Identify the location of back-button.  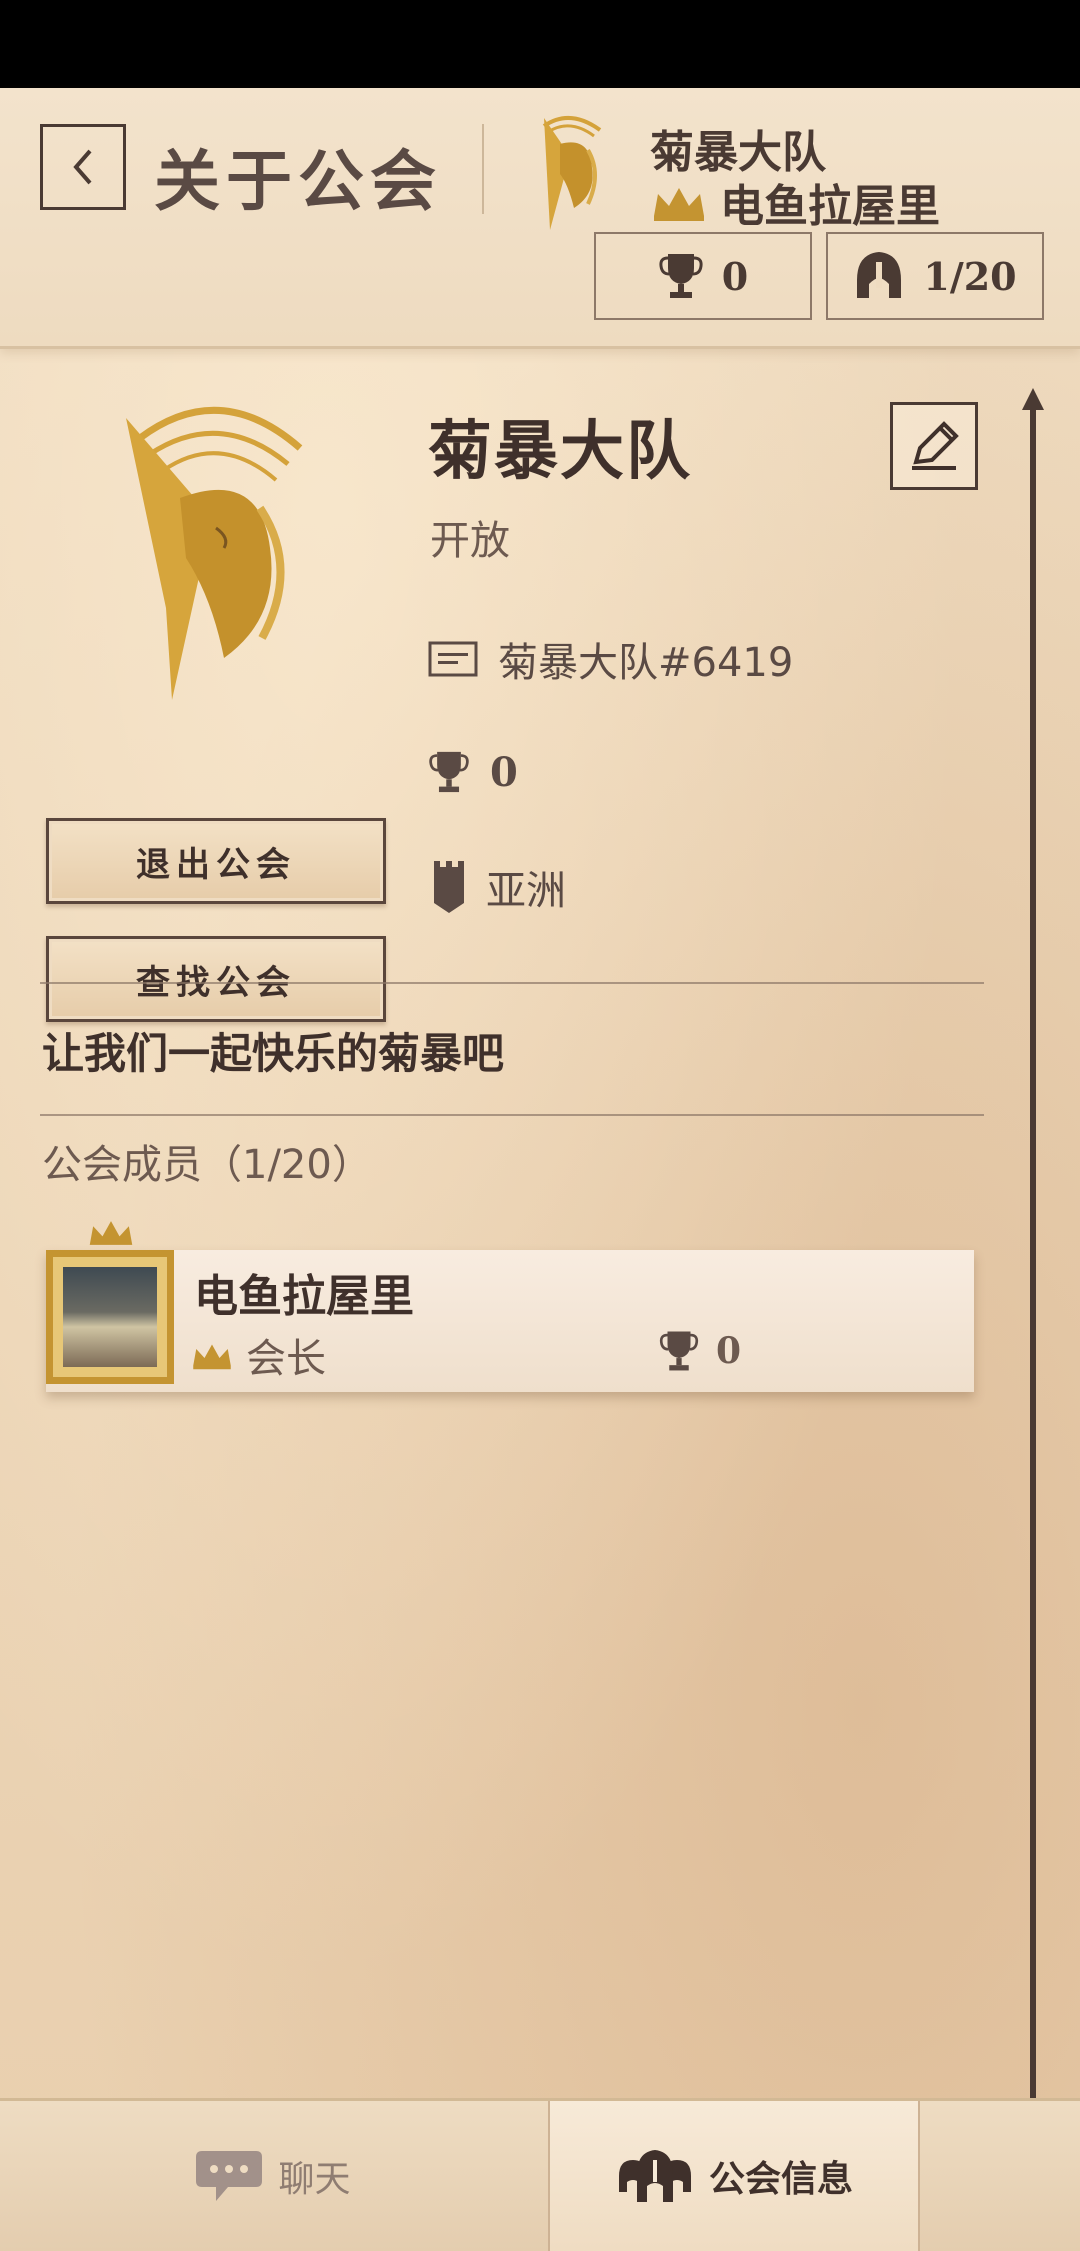
(83, 167).